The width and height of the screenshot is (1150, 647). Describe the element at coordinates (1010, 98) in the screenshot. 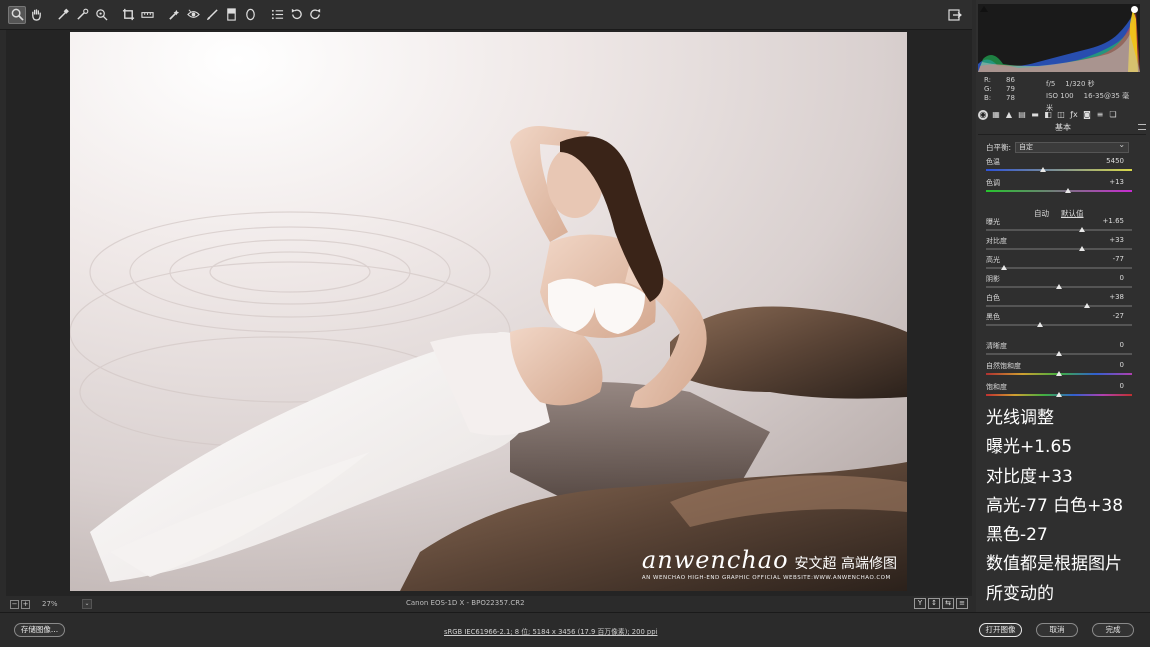

I see `b-value: 78` at that location.